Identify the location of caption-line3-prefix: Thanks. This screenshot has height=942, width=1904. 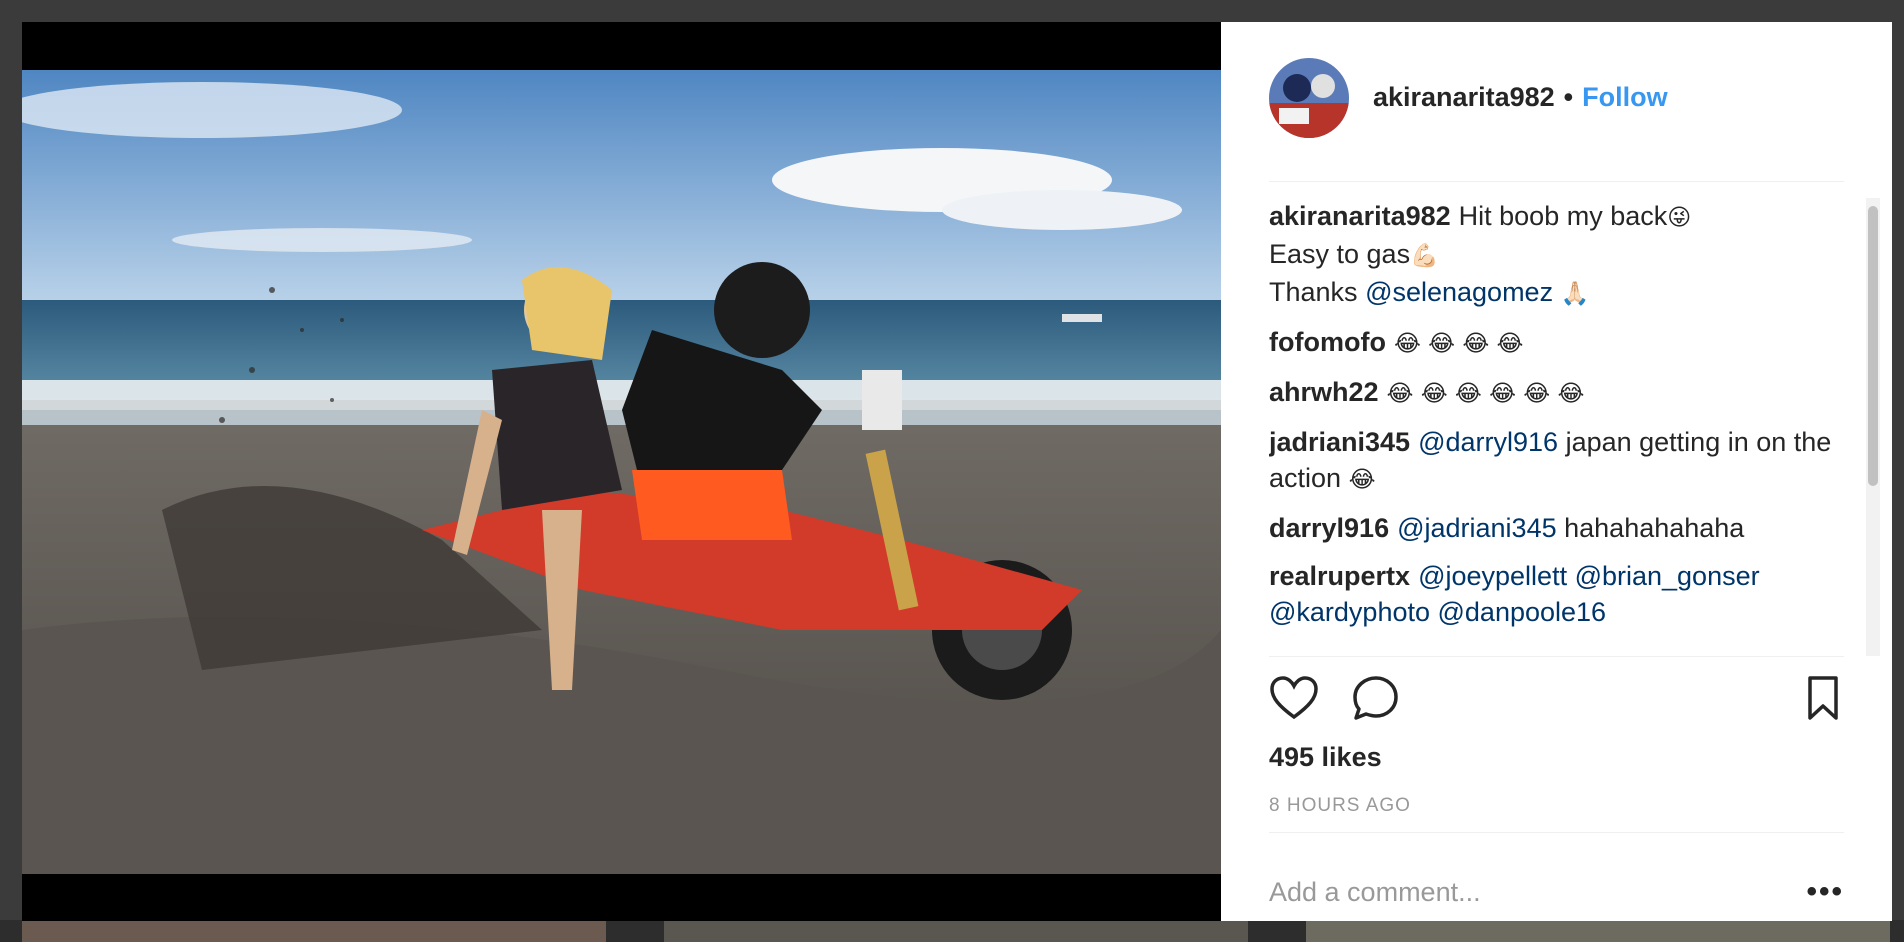
(1313, 292).